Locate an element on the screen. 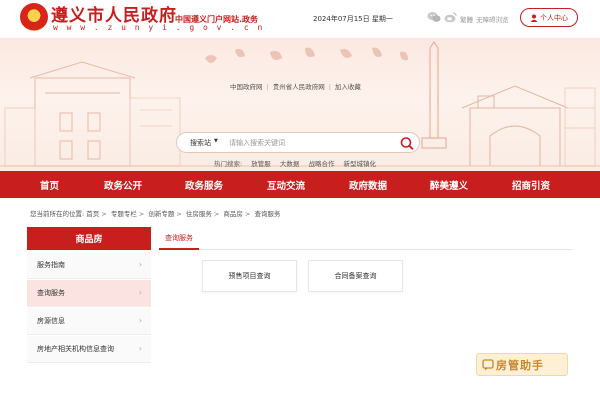  breadcrumb-item: 查询服务 is located at coordinates (267, 214).